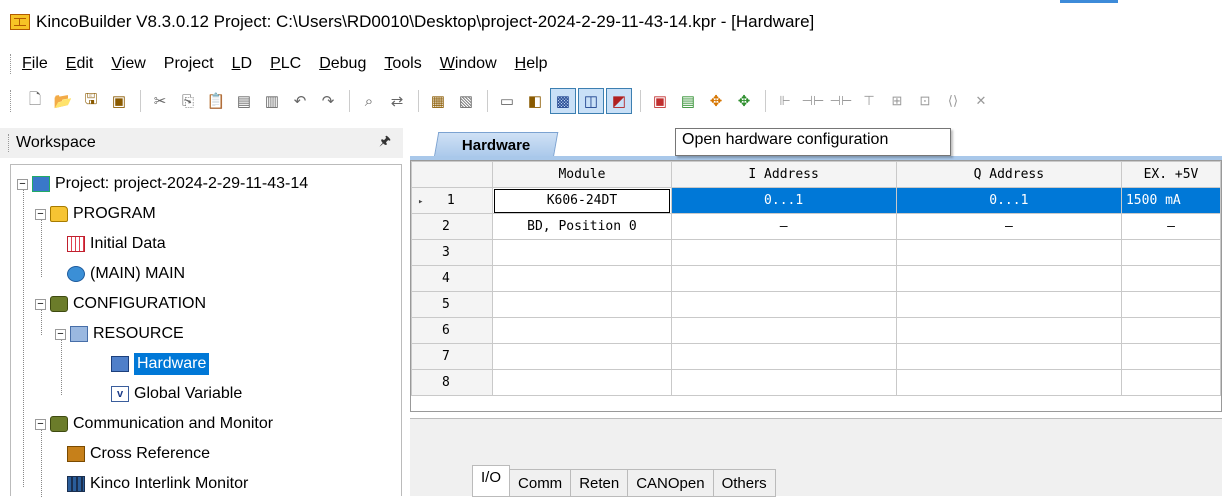 This screenshot has height=499, width=1222. I want to click on copy-icon: ⎘, so click(188, 101).